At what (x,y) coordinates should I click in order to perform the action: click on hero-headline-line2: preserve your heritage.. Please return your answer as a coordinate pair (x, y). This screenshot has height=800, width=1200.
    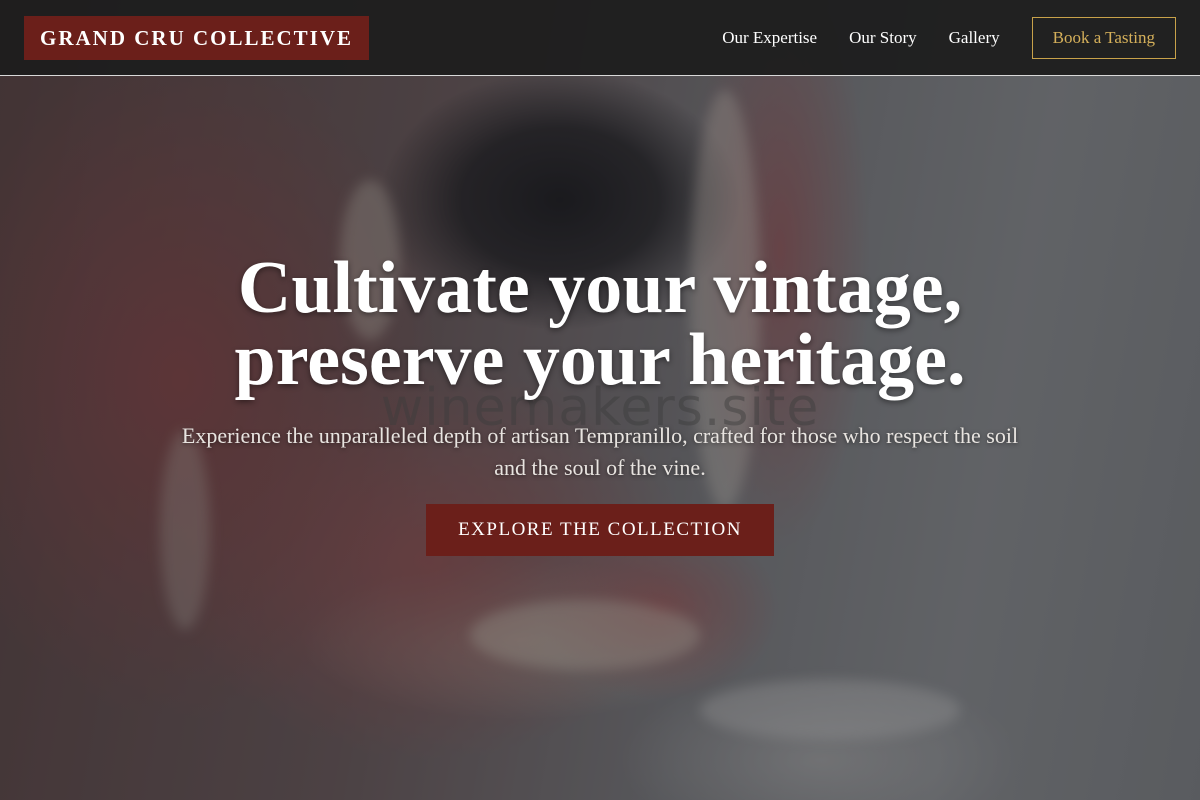
    Looking at the image, I should click on (600, 360).